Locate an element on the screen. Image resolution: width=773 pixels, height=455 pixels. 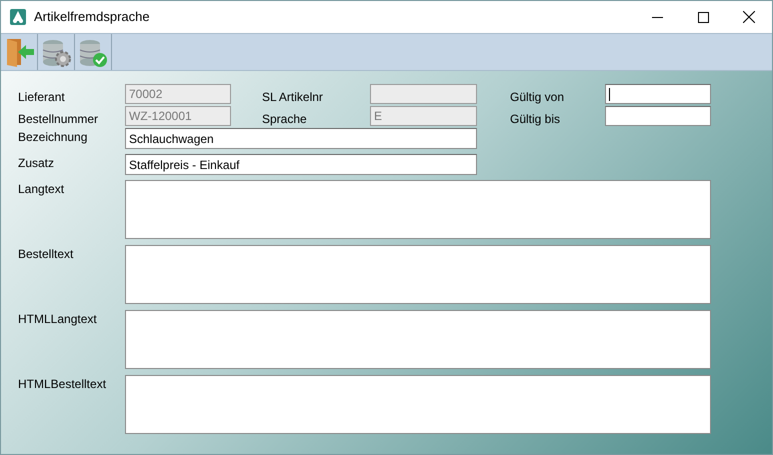
close-icon is located at coordinates (749, 17).